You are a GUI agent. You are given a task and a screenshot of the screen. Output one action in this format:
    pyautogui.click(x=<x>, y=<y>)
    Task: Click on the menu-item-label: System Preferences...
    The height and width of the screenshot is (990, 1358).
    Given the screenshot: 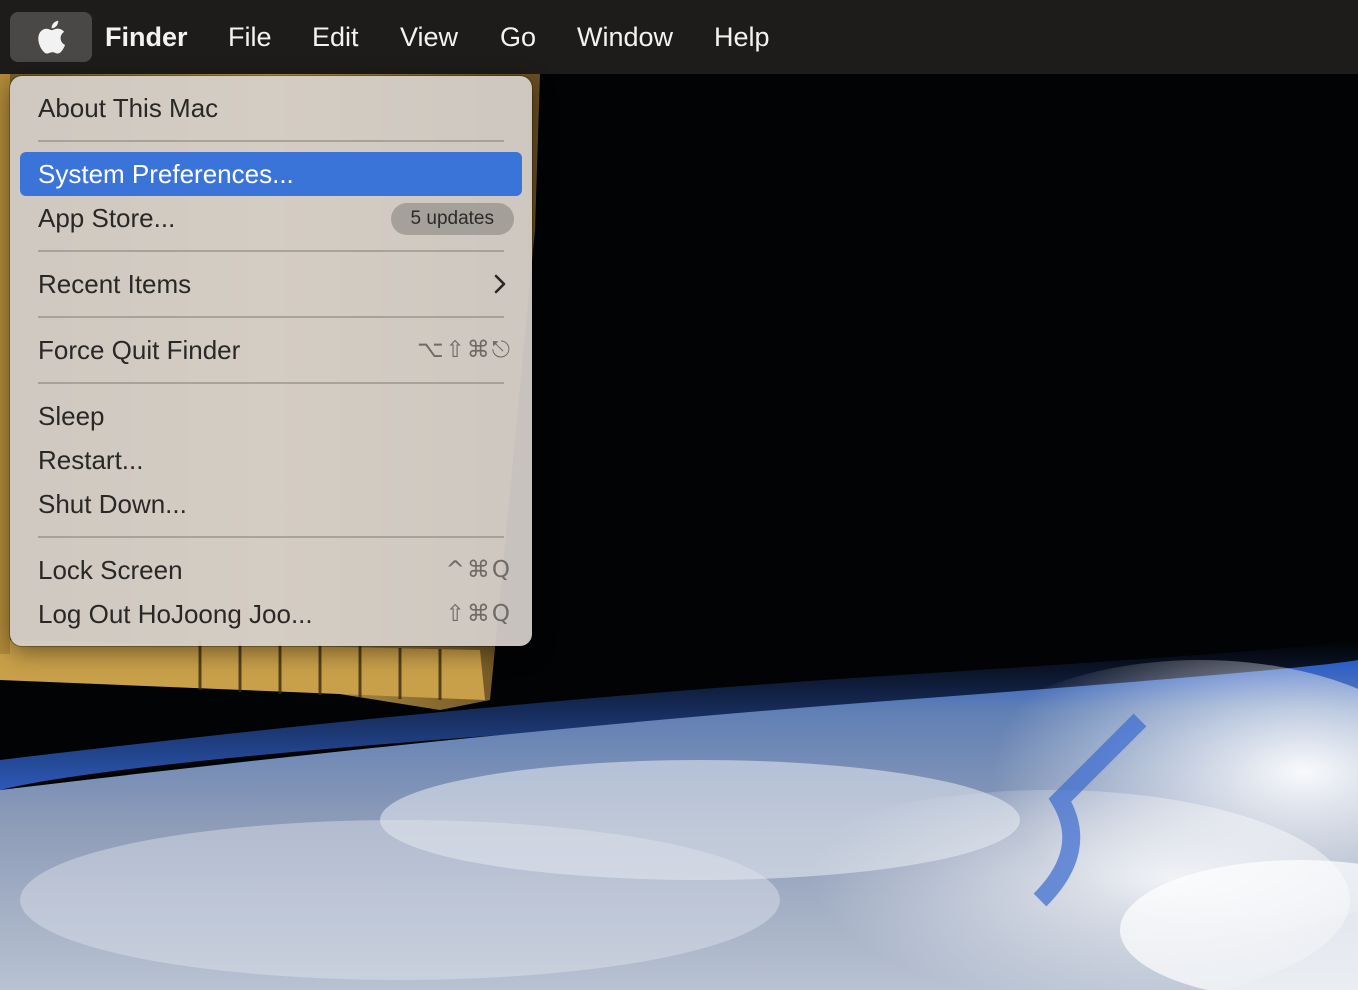 What is the action you would take?
    pyautogui.click(x=166, y=174)
    